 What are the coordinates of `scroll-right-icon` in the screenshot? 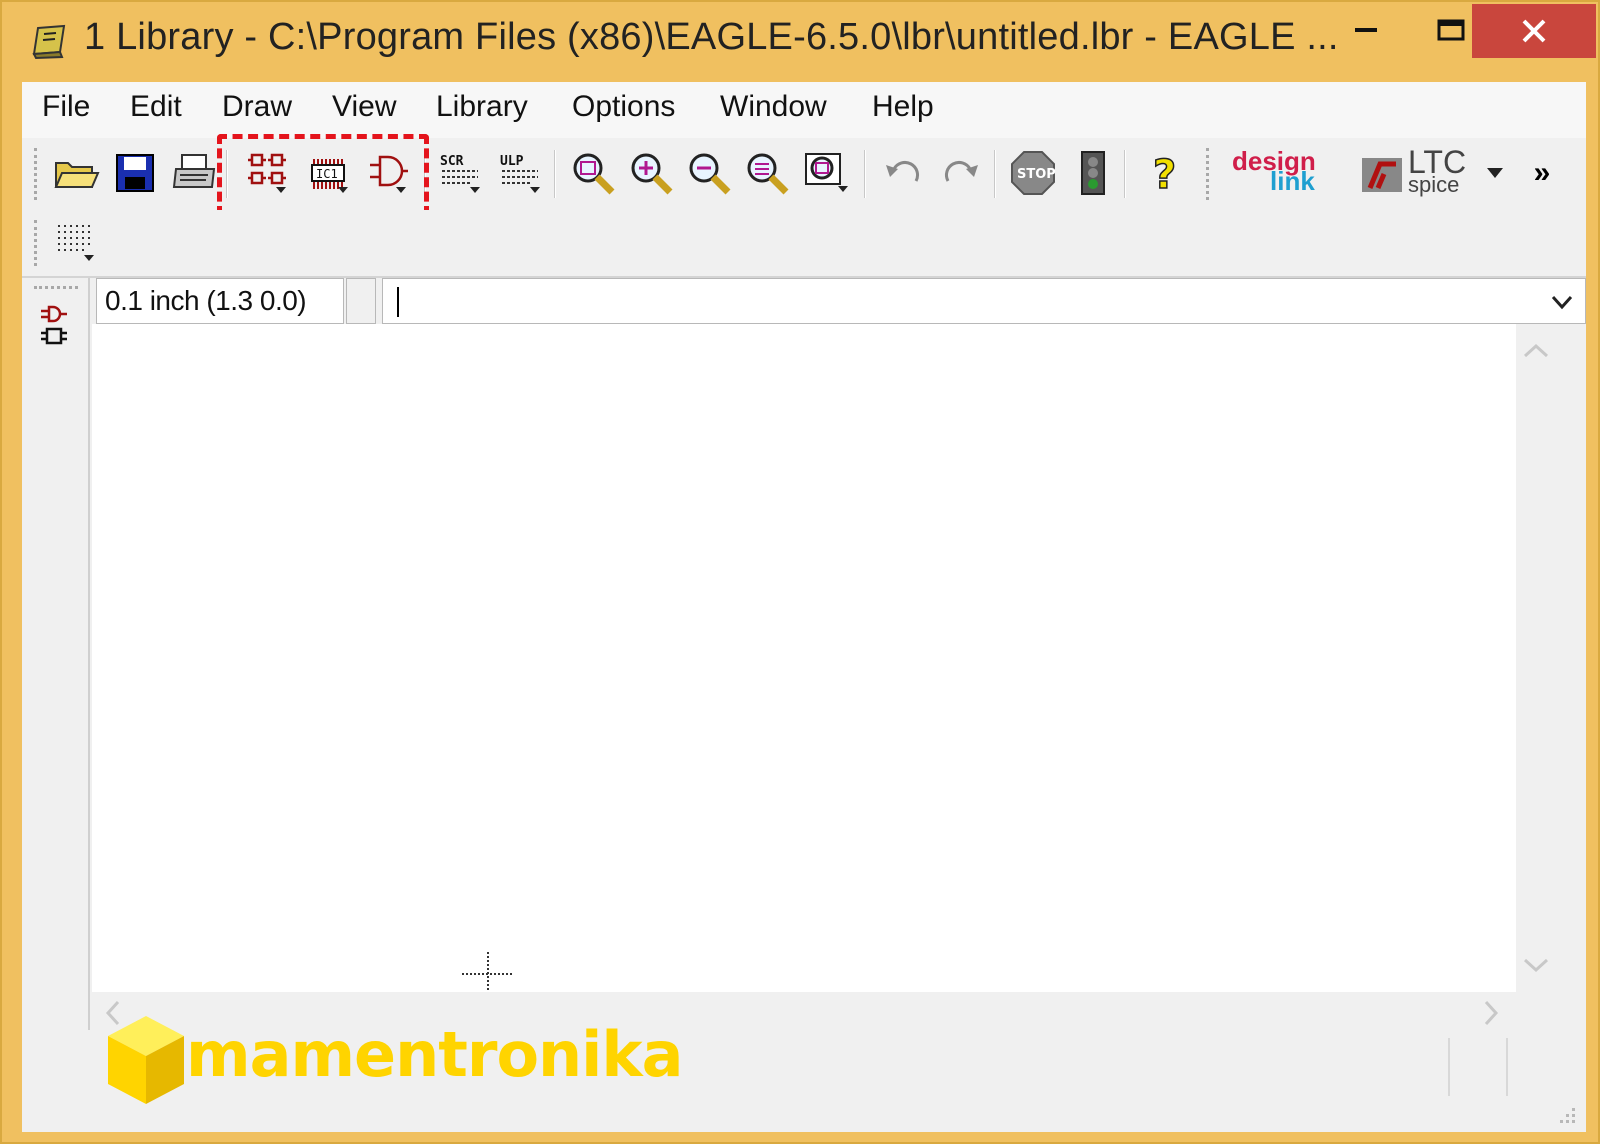 It's located at (1492, 1013).